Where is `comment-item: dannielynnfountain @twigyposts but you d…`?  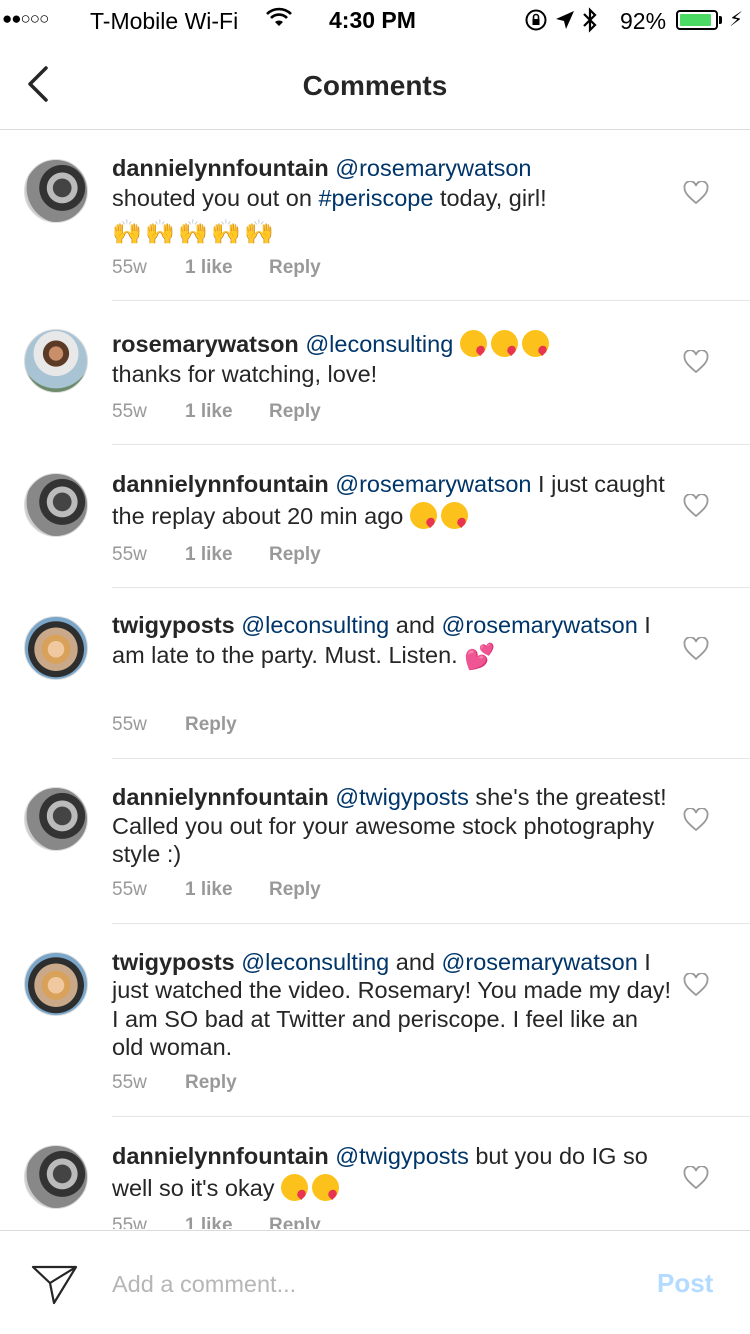
comment-item: dannielynnfountain @twigyposts but you d… is located at coordinates (375, 1173).